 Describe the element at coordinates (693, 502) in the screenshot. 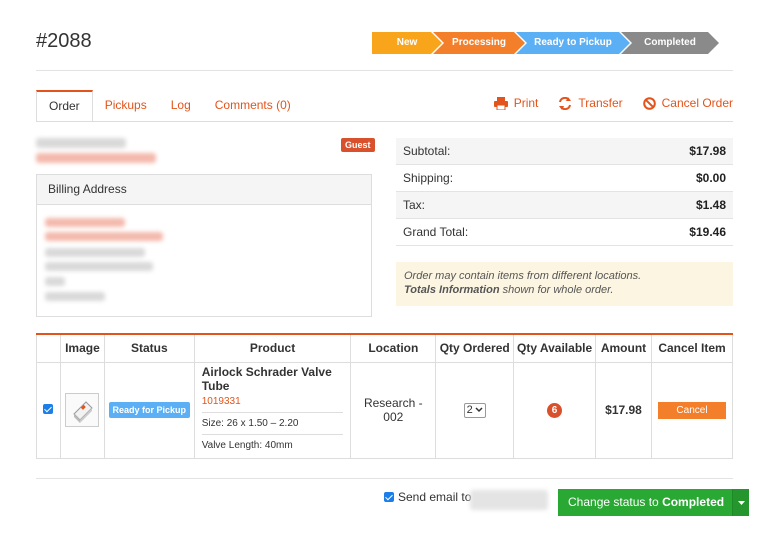

I see `change-status-target: Completed` at that location.